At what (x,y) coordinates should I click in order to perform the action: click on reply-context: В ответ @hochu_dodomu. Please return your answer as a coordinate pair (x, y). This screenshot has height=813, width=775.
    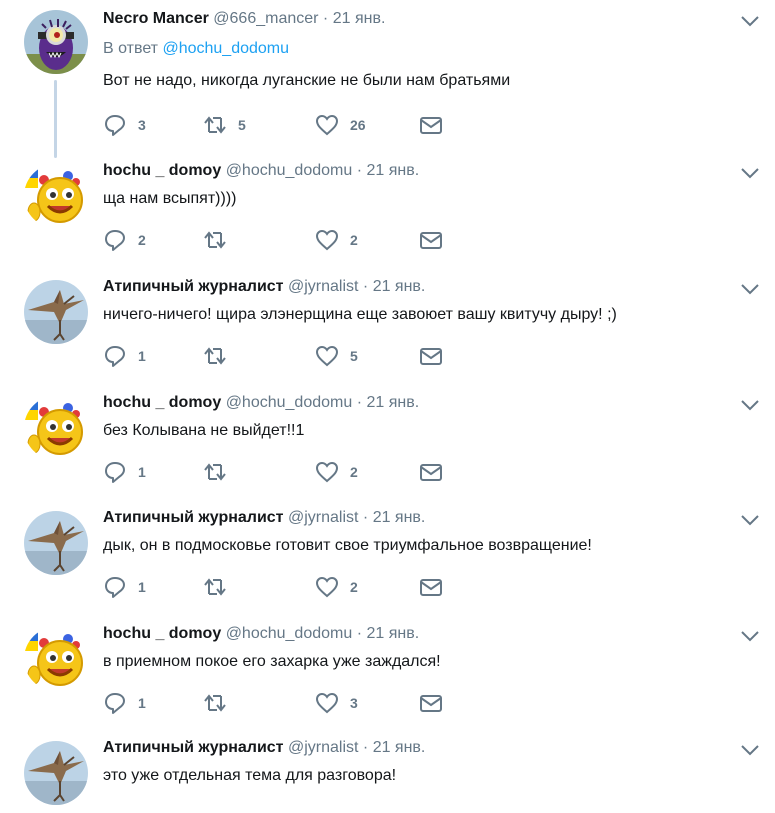
    Looking at the image, I should click on (196, 49).